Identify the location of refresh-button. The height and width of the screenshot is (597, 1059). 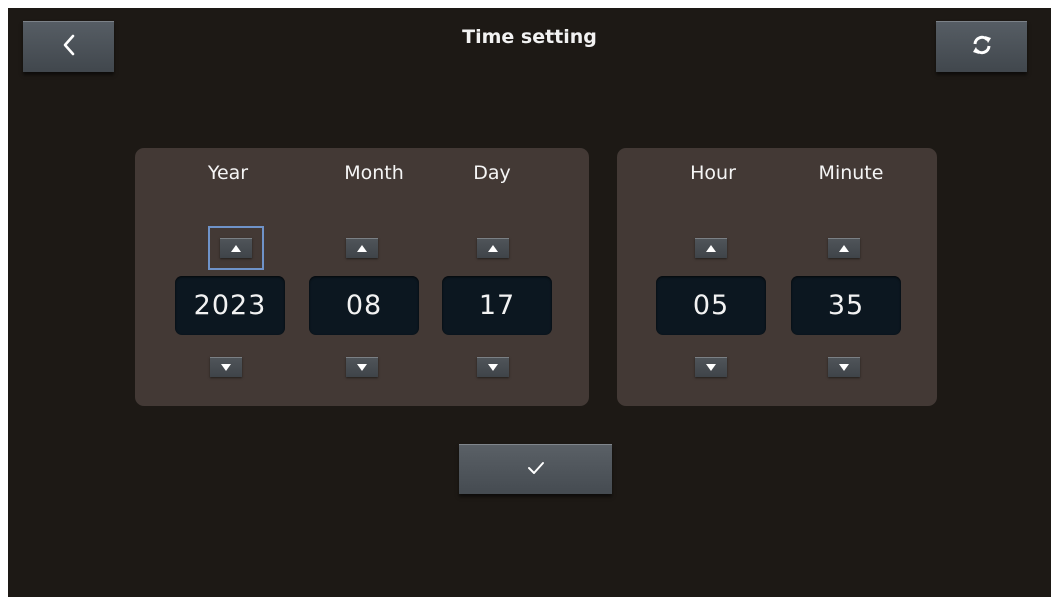
(981, 46).